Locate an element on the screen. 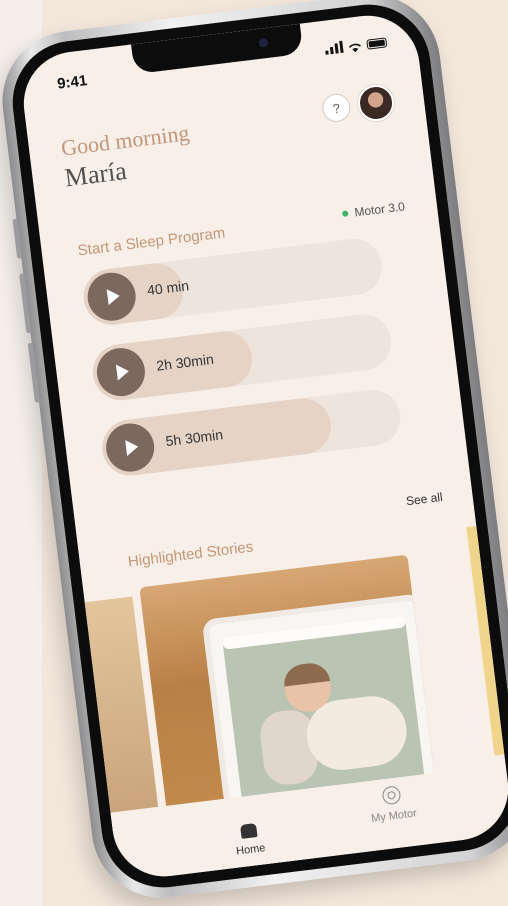 The width and height of the screenshot is (508, 906). sleep-program-title: Start a Sleep Program is located at coordinates (151, 242).